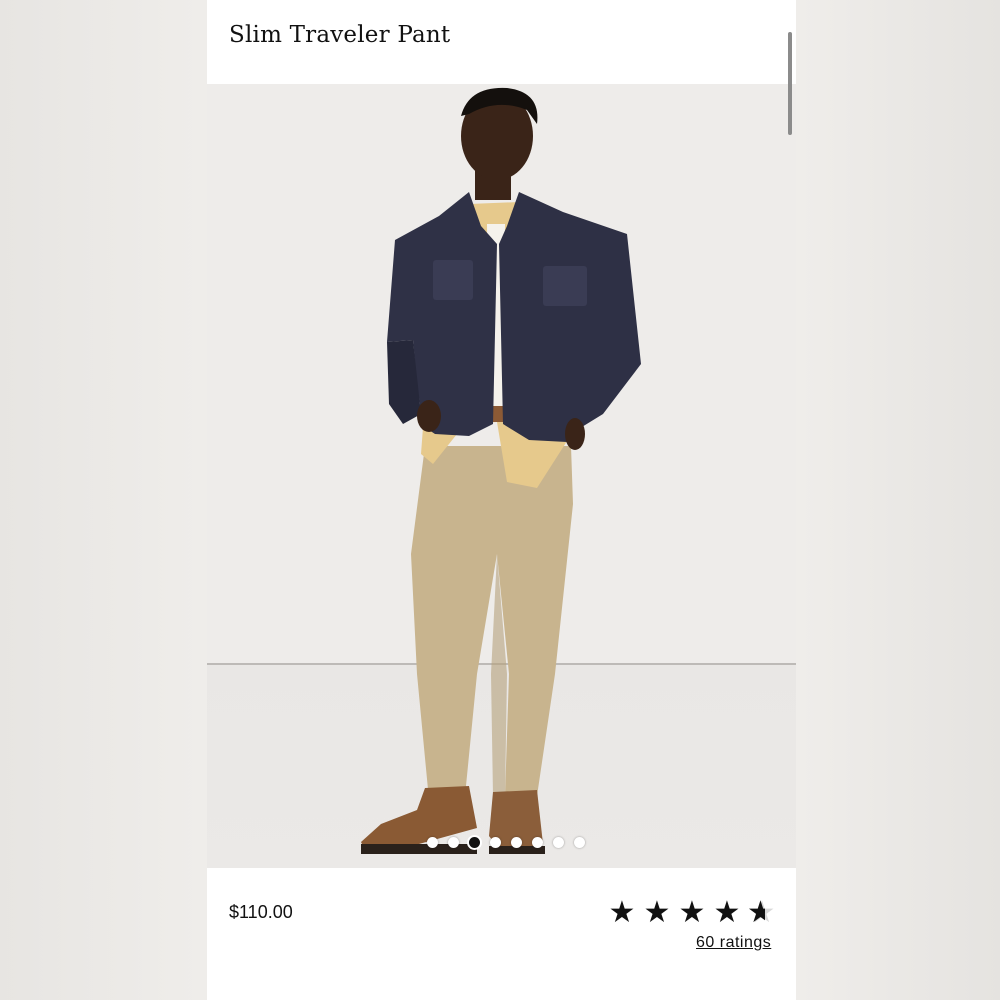  I want to click on pants, so click(492, 623).